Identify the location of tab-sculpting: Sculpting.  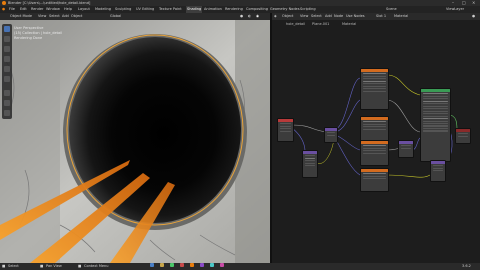
(123, 9).